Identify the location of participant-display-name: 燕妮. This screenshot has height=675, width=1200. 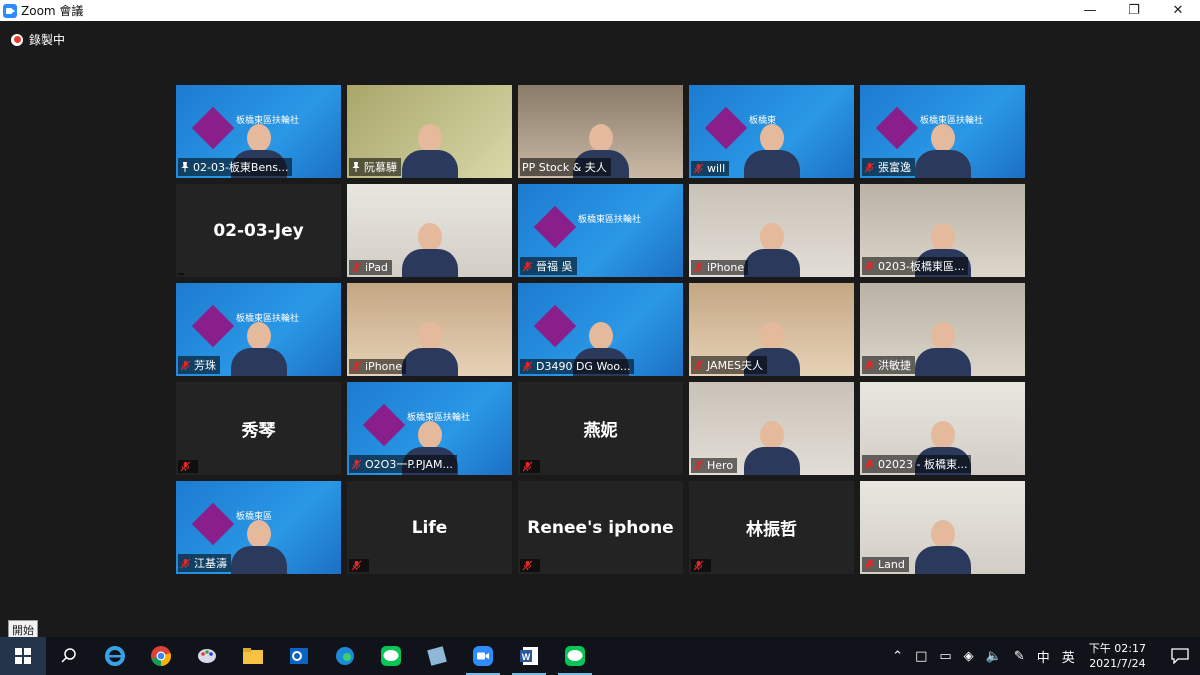
(600, 431).